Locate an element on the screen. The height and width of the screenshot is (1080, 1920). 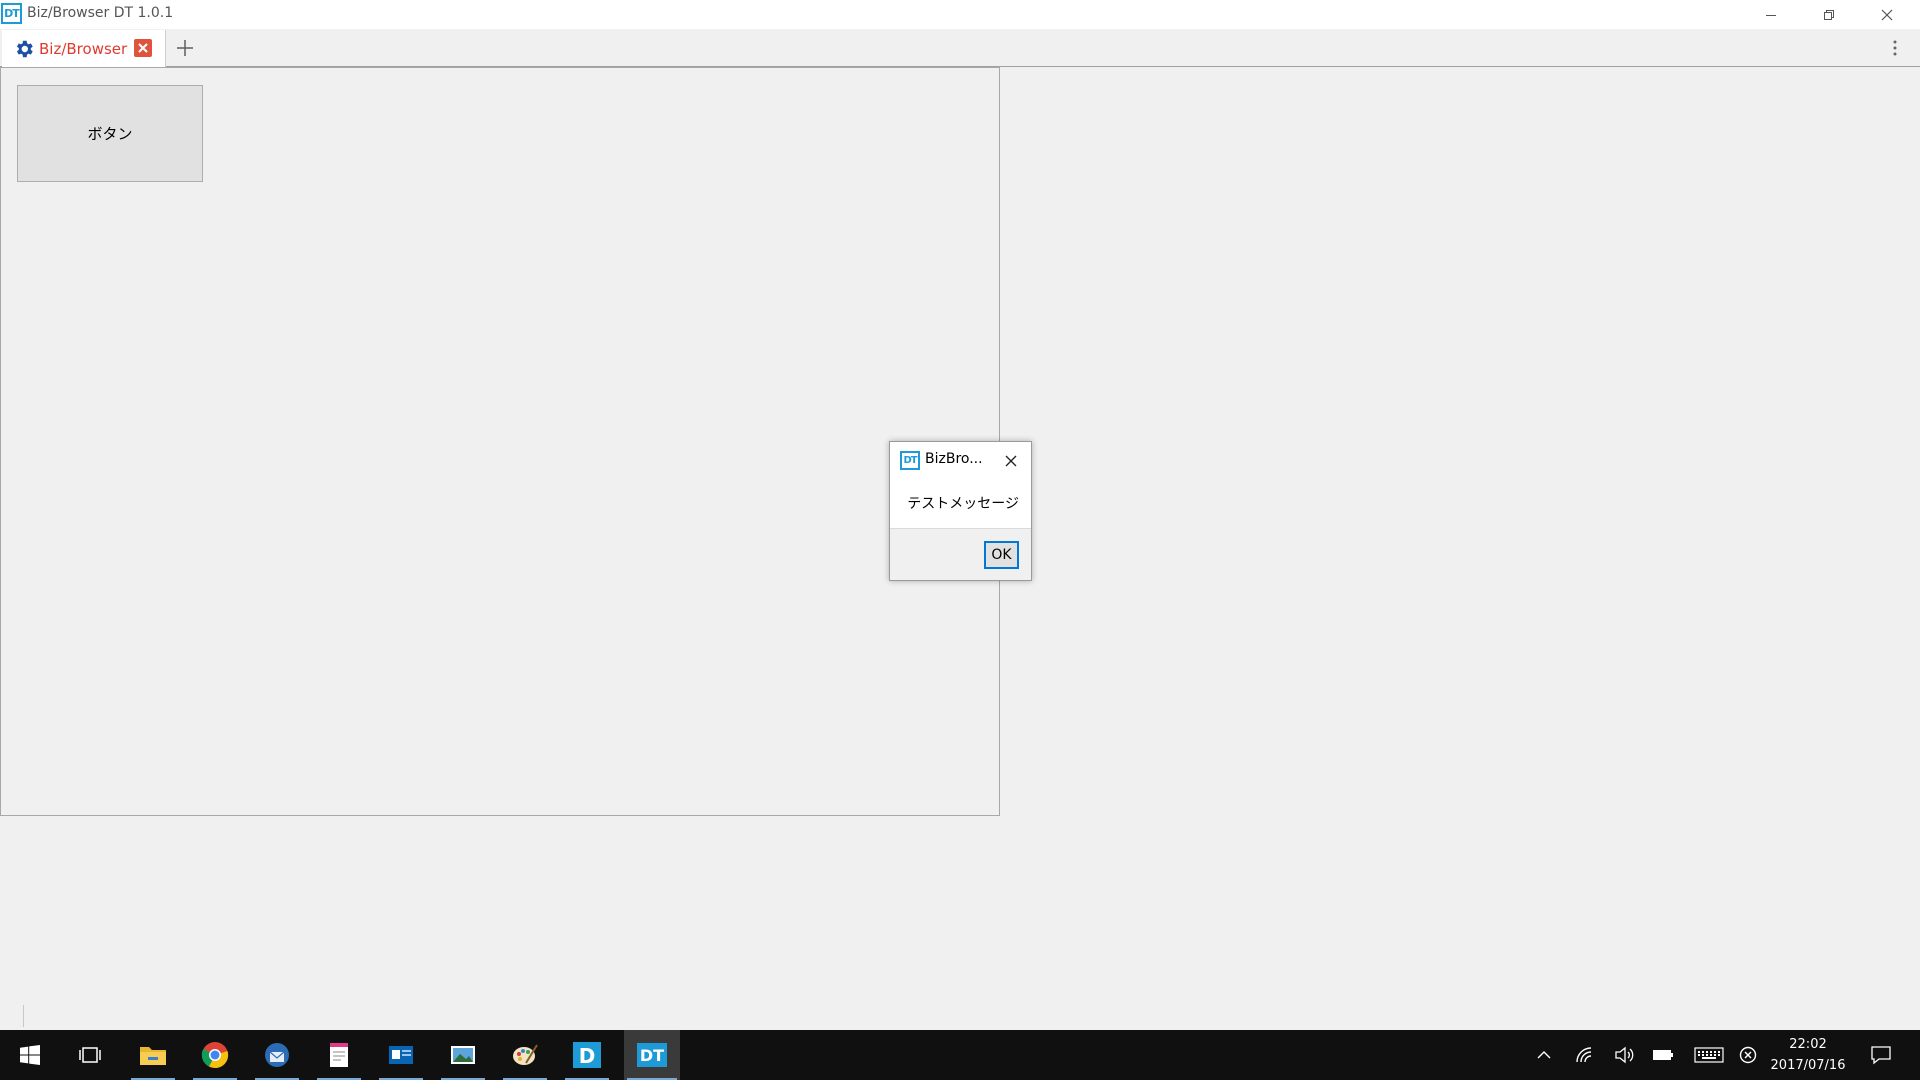
chrome-icon is located at coordinates (215, 1055).